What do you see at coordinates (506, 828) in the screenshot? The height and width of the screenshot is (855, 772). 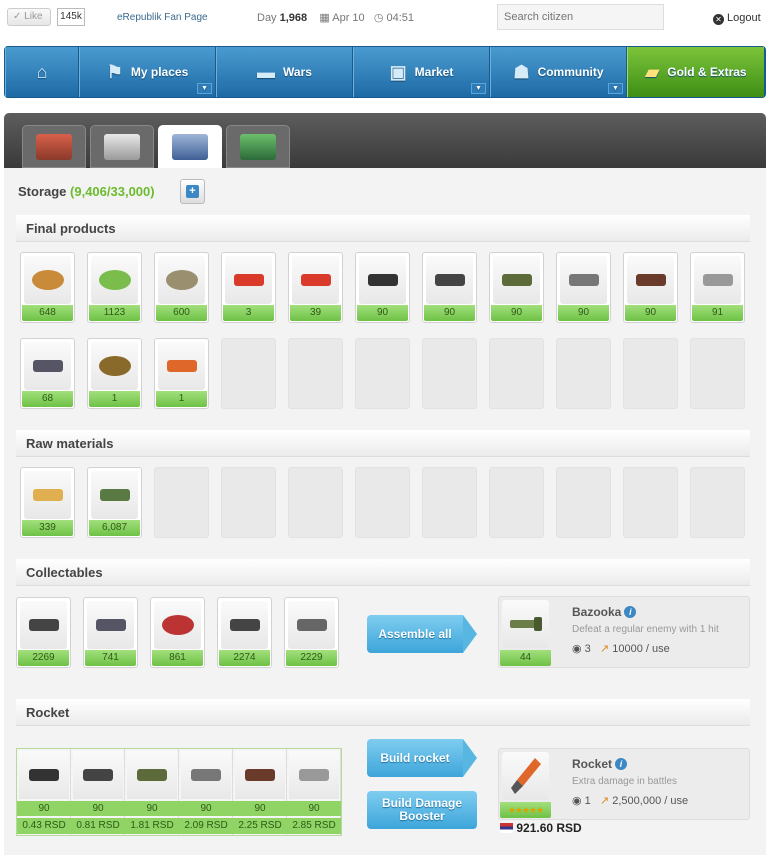 I see `serbia-flag-icon` at bounding box center [506, 828].